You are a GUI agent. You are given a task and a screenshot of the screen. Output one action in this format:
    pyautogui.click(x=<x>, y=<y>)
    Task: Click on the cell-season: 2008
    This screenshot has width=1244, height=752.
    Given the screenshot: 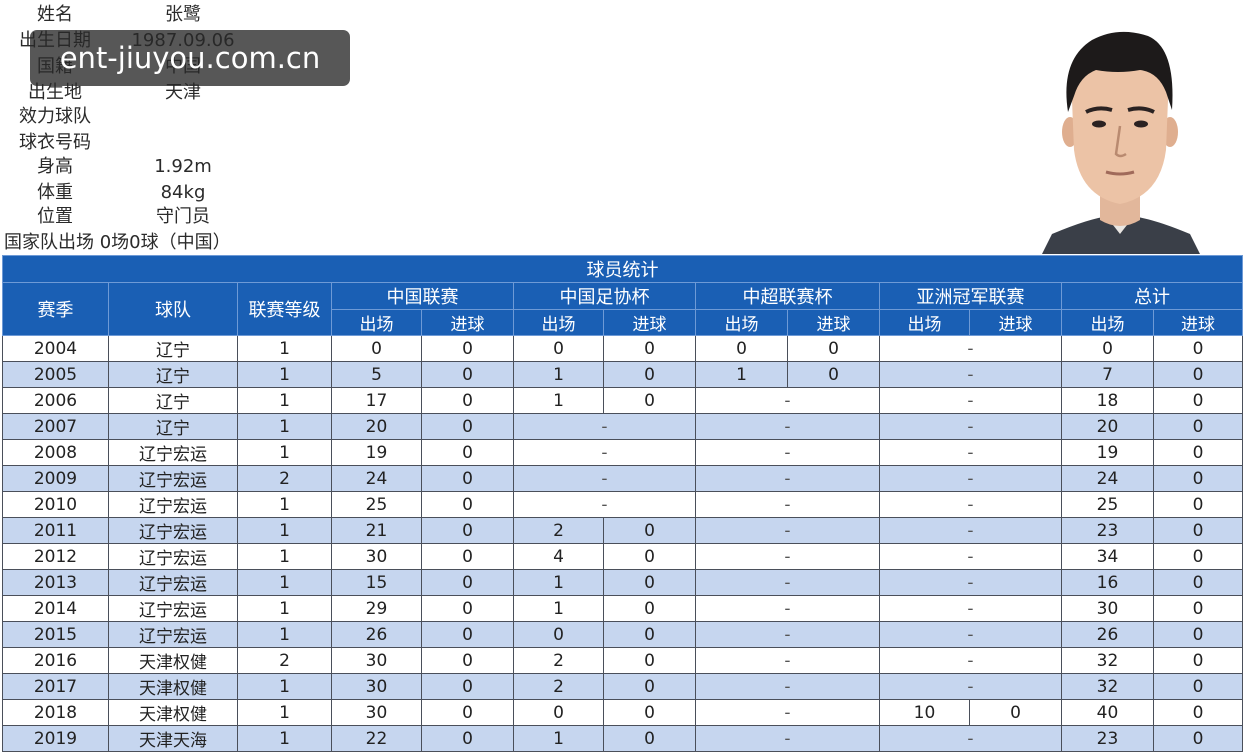 What is the action you would take?
    pyautogui.click(x=55, y=452)
    